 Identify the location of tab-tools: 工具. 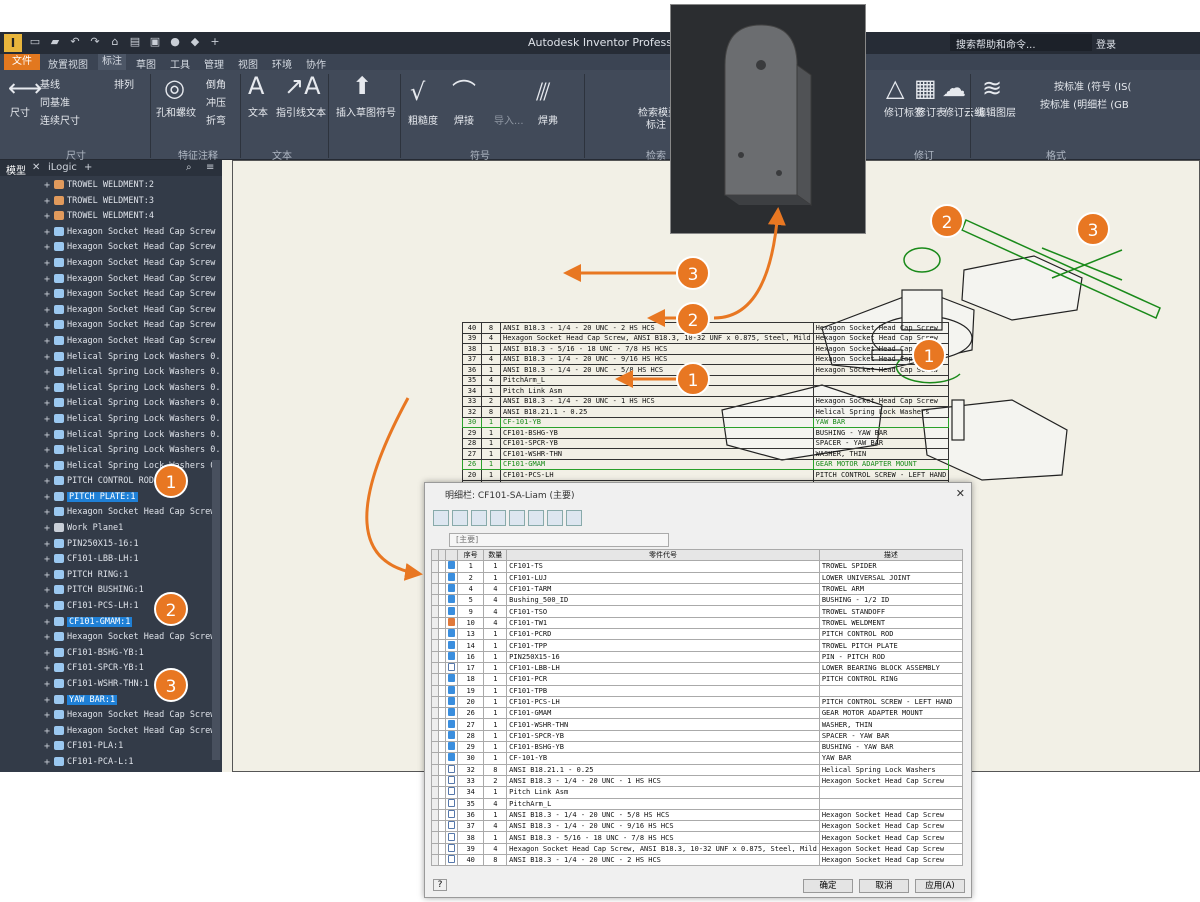
(180, 63).